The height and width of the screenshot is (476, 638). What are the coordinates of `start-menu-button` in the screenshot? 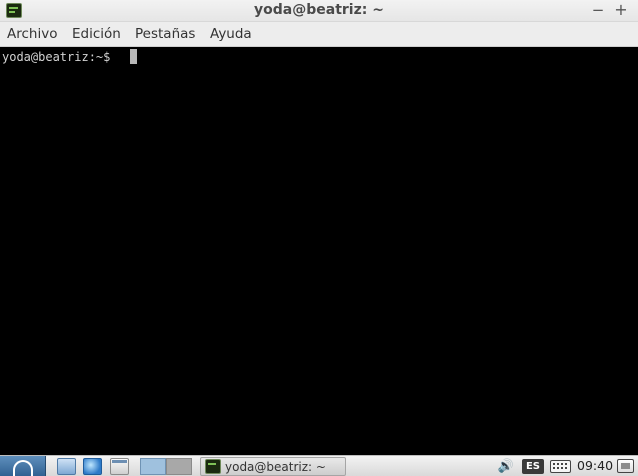 It's located at (23, 466).